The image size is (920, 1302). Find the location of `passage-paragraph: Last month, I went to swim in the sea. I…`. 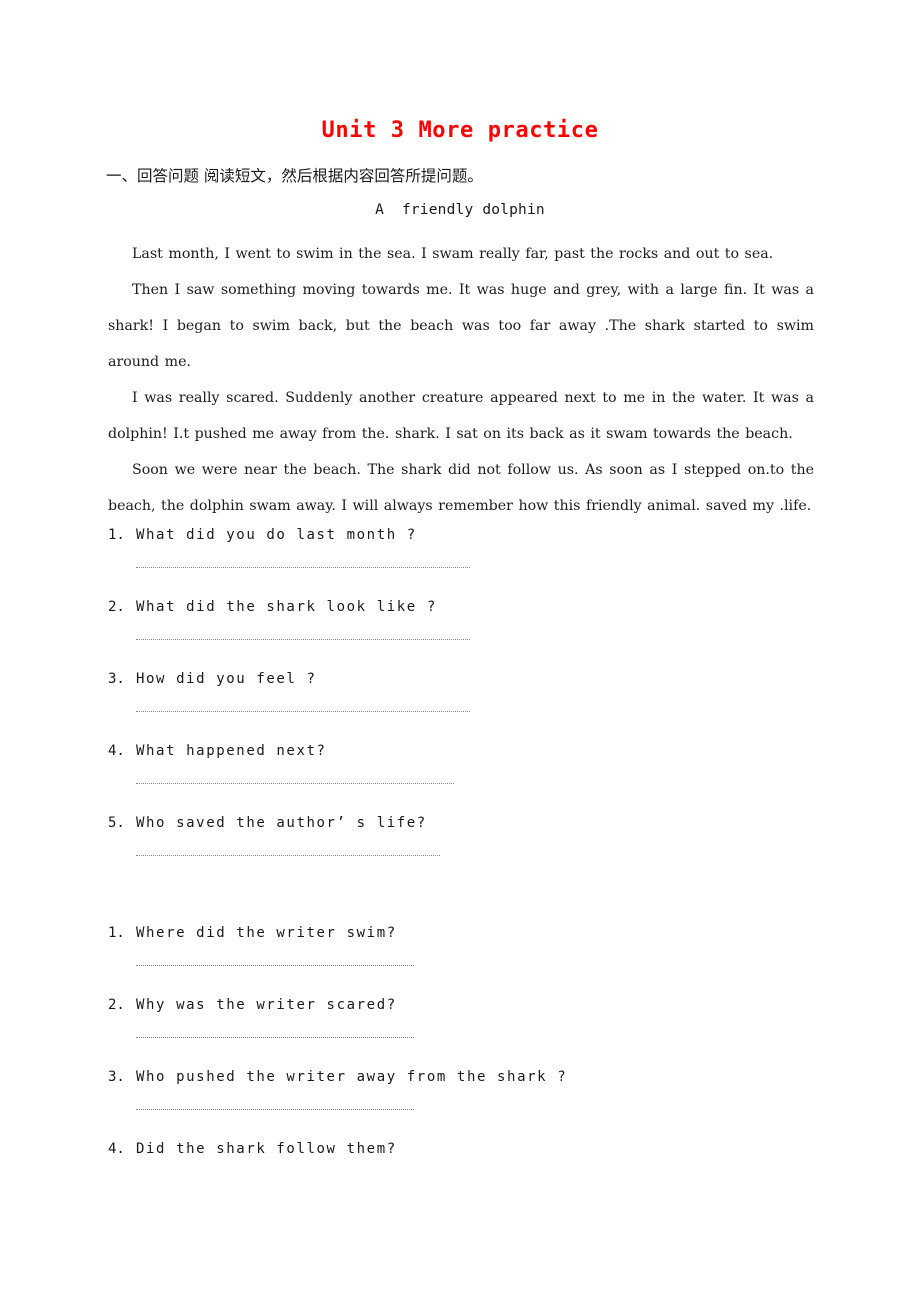

passage-paragraph: Last month, I went to swim in the sea. I… is located at coordinates (453, 254).